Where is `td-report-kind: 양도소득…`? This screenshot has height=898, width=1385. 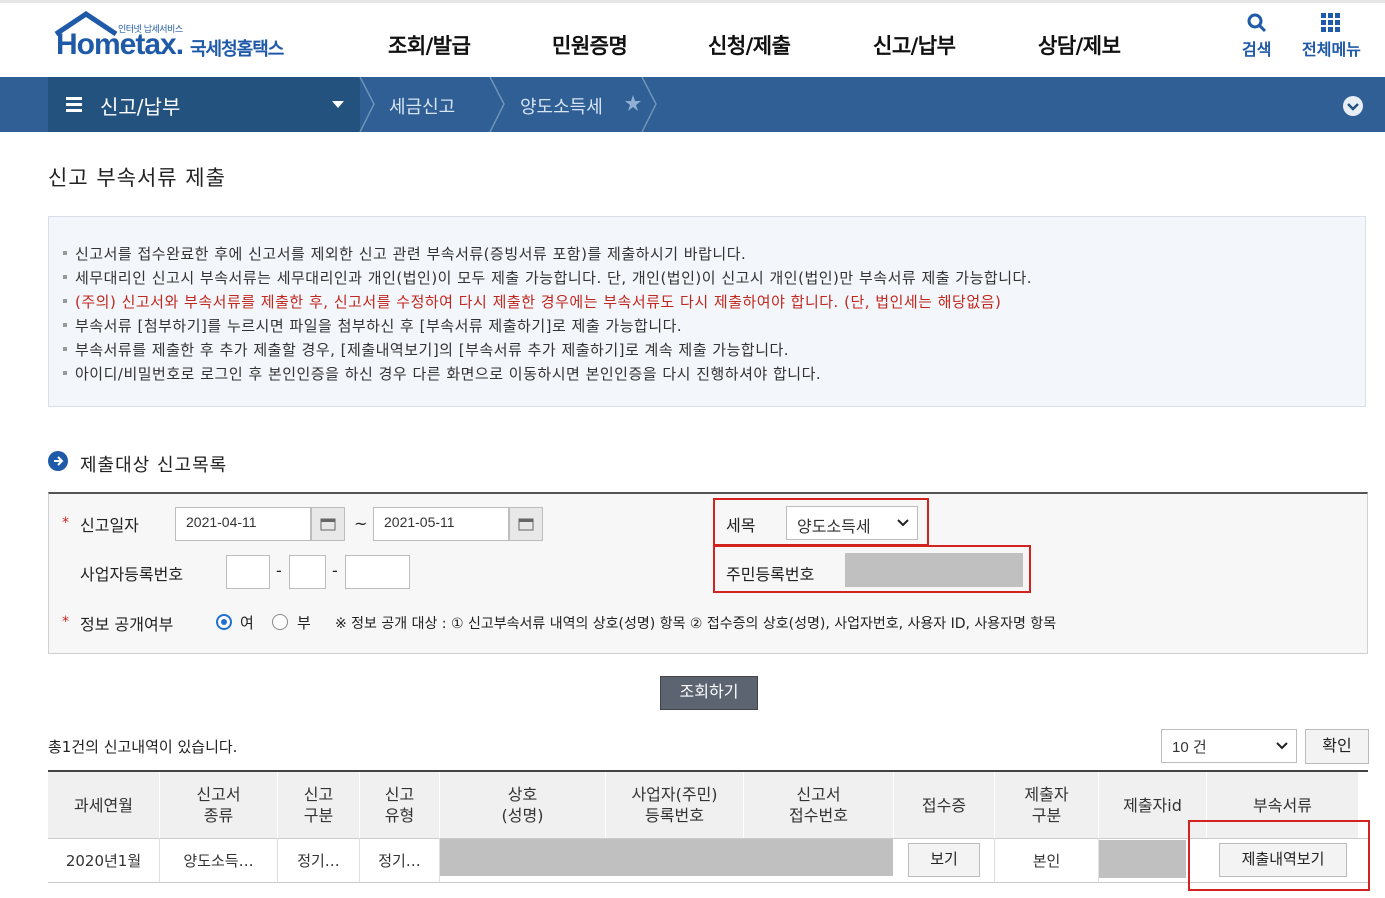
td-report-kind: 양도소득… is located at coordinates (219, 860).